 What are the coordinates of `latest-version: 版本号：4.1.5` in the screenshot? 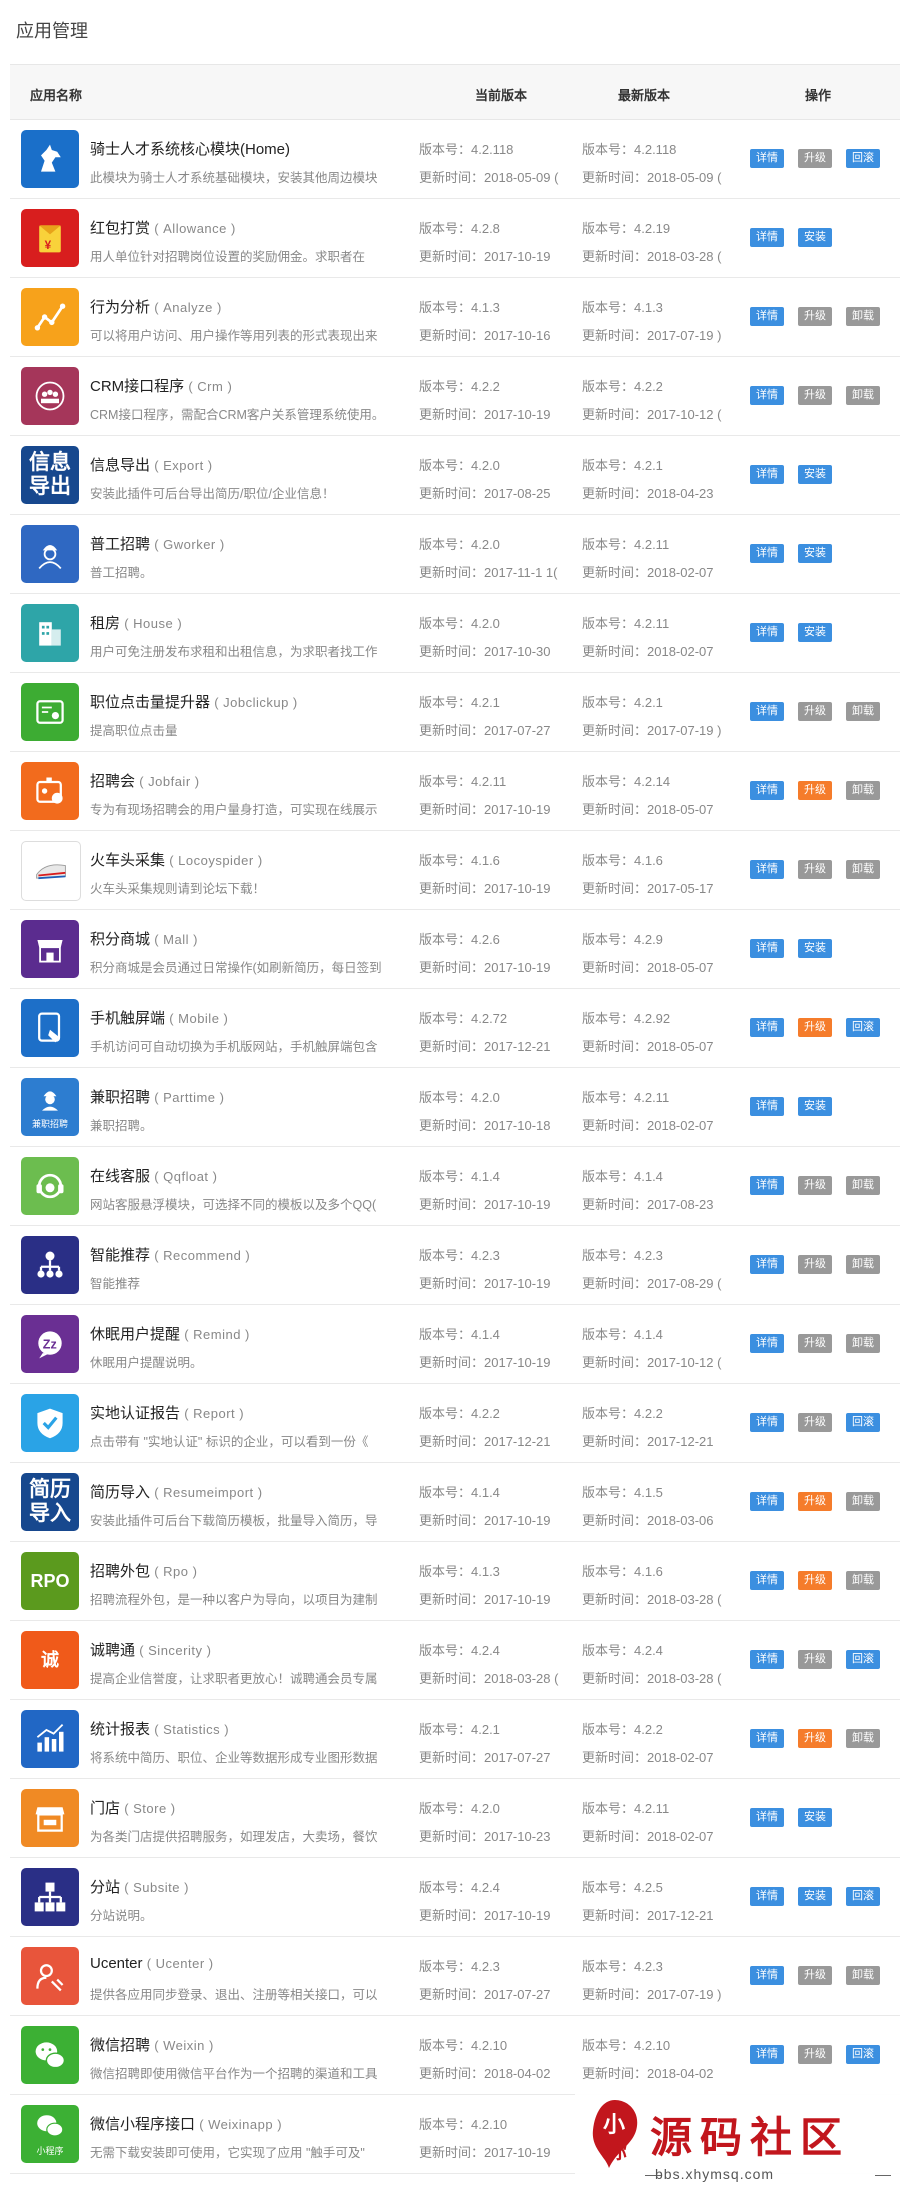 It's located at (622, 1492).